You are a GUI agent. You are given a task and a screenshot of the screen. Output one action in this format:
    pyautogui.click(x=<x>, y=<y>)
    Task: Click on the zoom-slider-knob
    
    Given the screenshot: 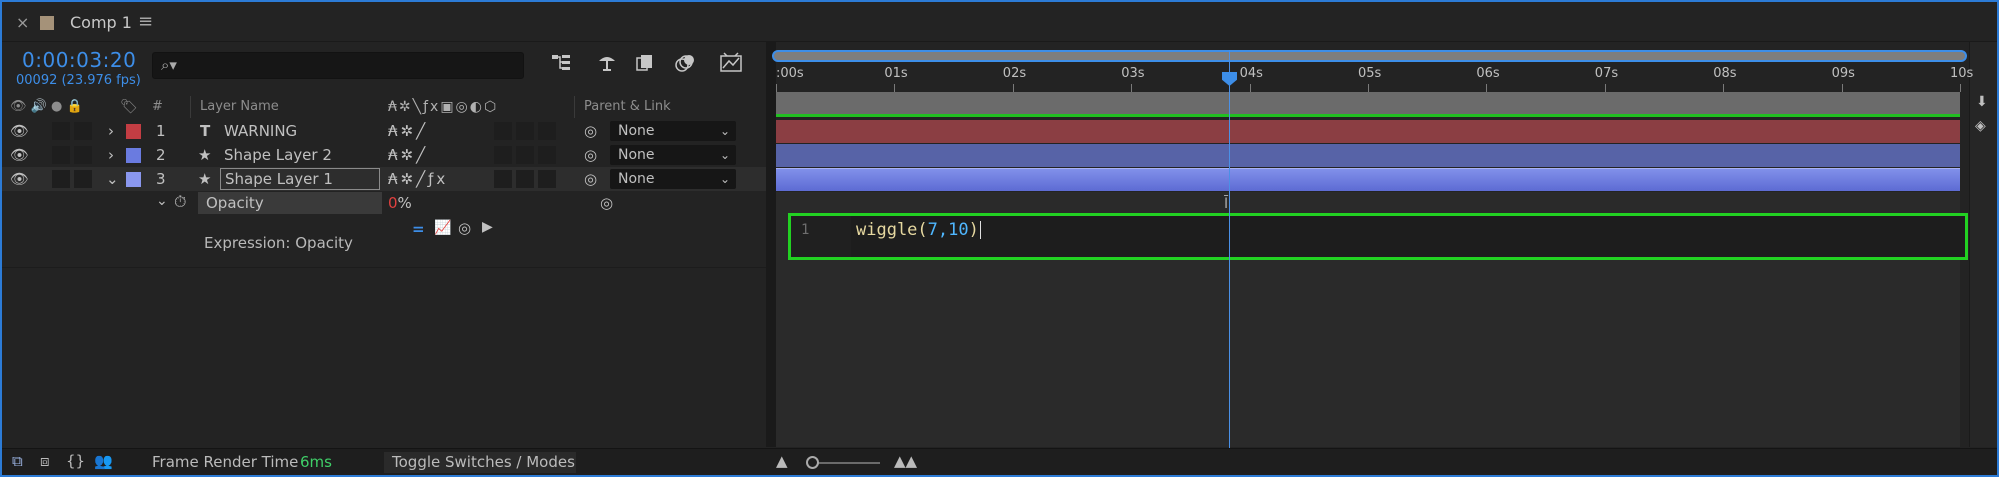 What is the action you would take?
    pyautogui.click(x=812, y=462)
    